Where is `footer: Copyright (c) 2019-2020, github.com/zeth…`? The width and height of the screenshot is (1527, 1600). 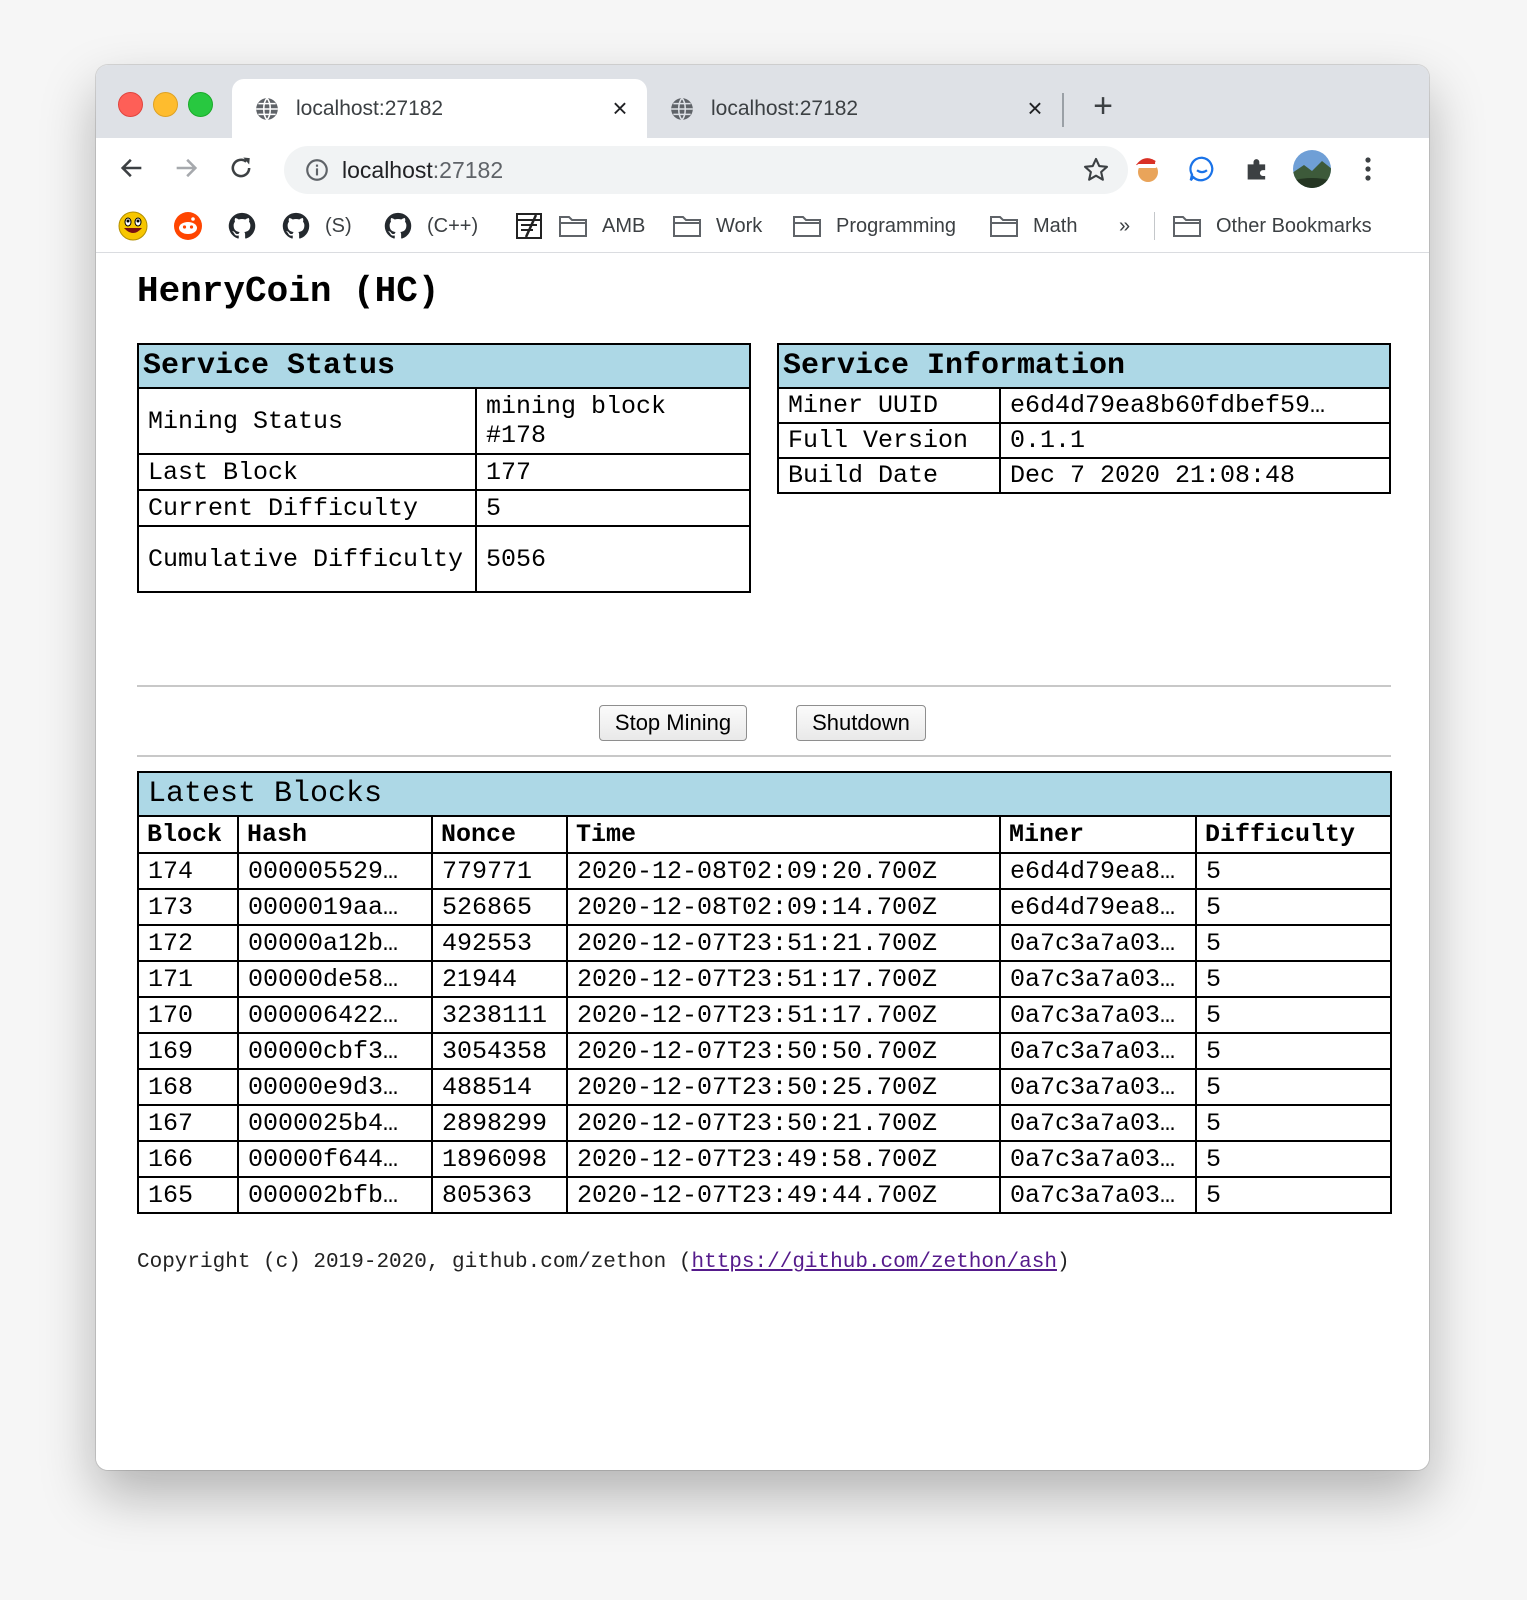
footer: Copyright (c) 2019-2020, github.com/zeth… is located at coordinates (603, 1262).